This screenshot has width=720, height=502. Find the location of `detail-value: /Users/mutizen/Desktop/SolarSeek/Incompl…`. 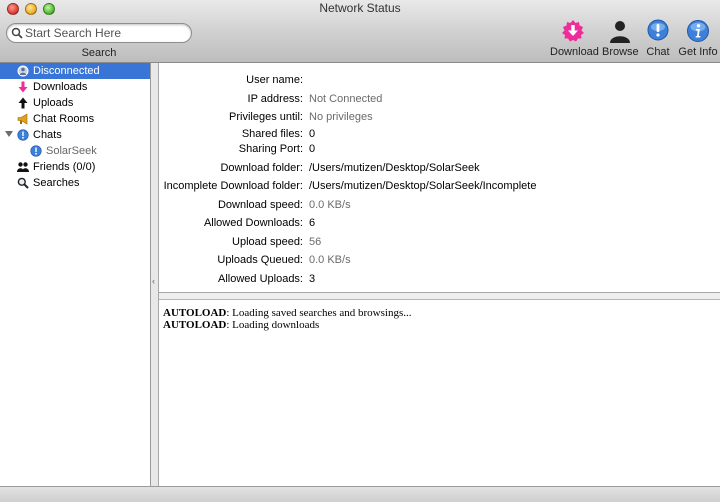

detail-value: /Users/mutizen/Desktop/SolarSeek/Incompl… is located at coordinates (423, 186).